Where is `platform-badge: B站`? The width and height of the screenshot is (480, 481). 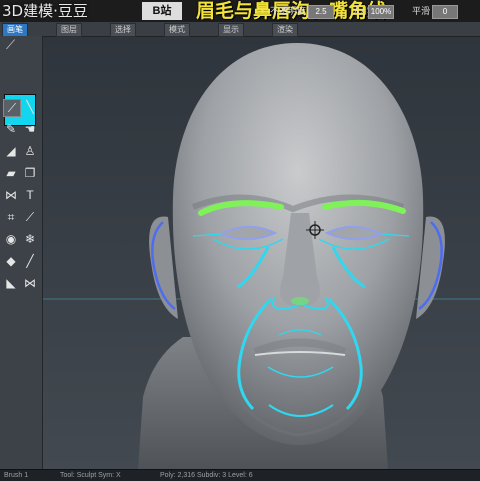
platform-badge: B站 is located at coordinates (162, 11).